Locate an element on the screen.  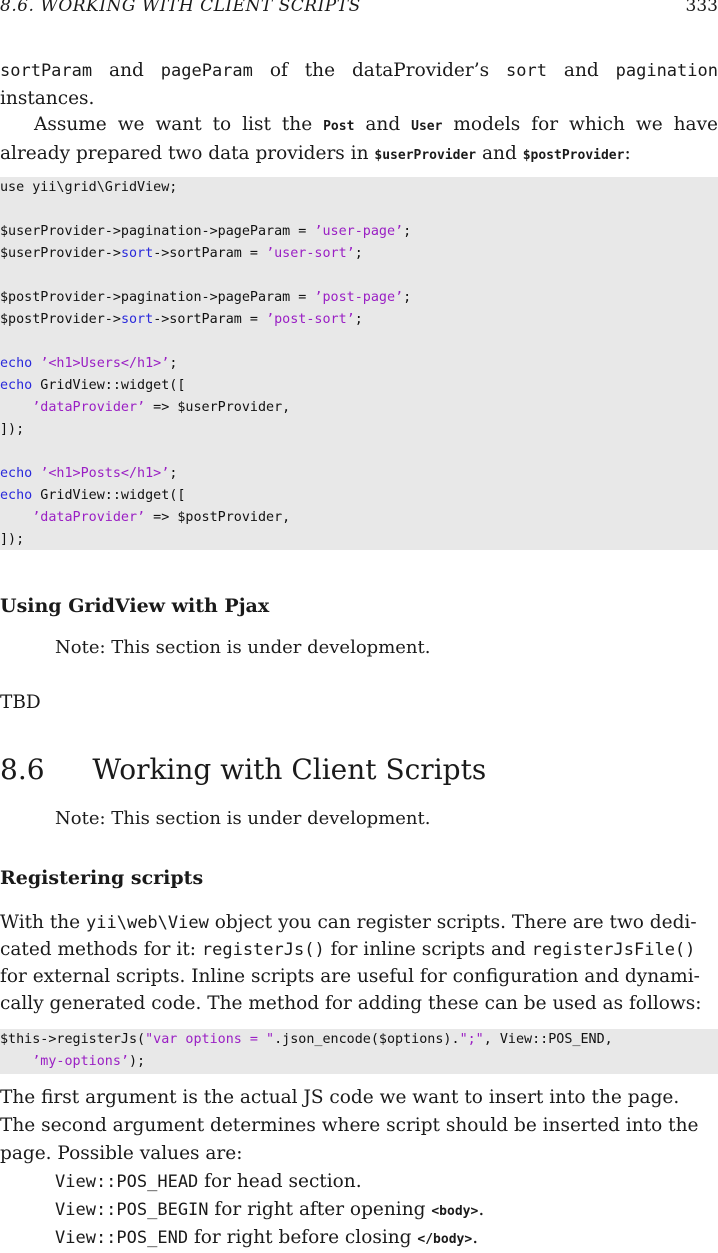
code-string: ’post-page’ is located at coordinates (359, 297).